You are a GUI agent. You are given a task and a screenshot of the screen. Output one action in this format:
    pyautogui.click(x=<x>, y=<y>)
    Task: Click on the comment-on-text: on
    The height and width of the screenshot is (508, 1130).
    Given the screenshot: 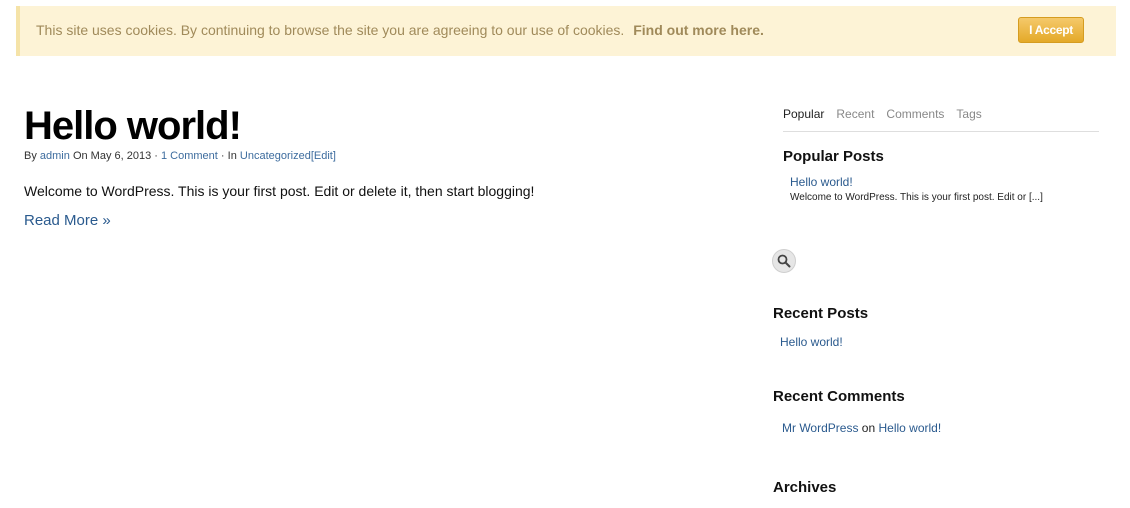 What is the action you would take?
    pyautogui.click(x=868, y=428)
    